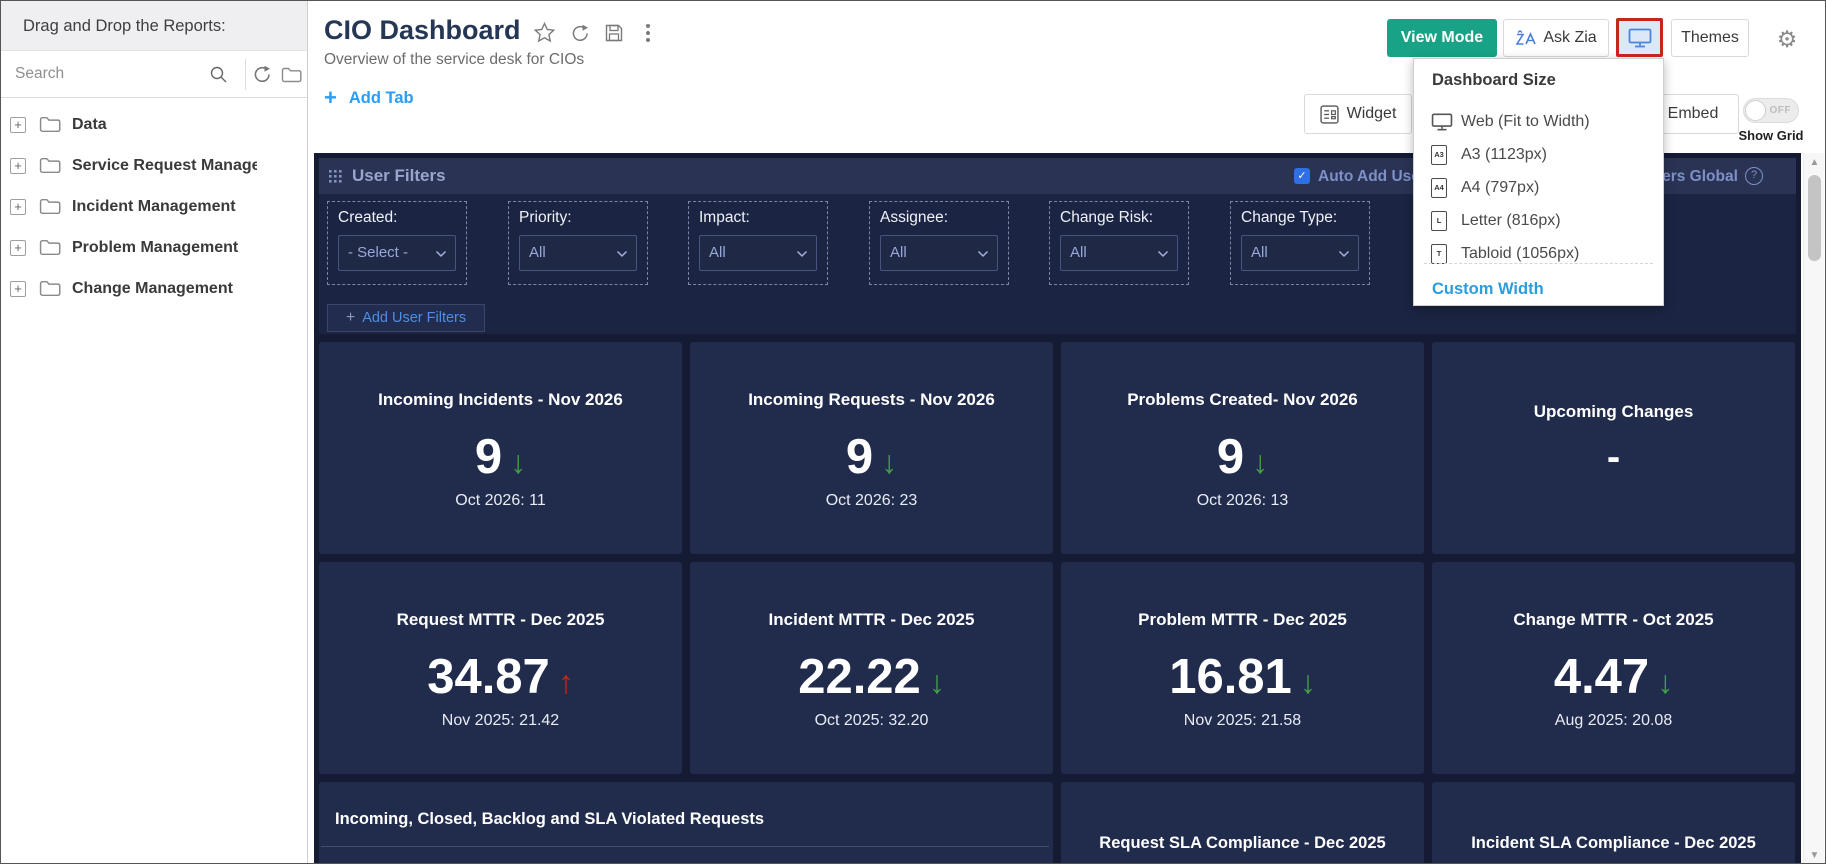  I want to click on toggle-knob, so click(1755, 110).